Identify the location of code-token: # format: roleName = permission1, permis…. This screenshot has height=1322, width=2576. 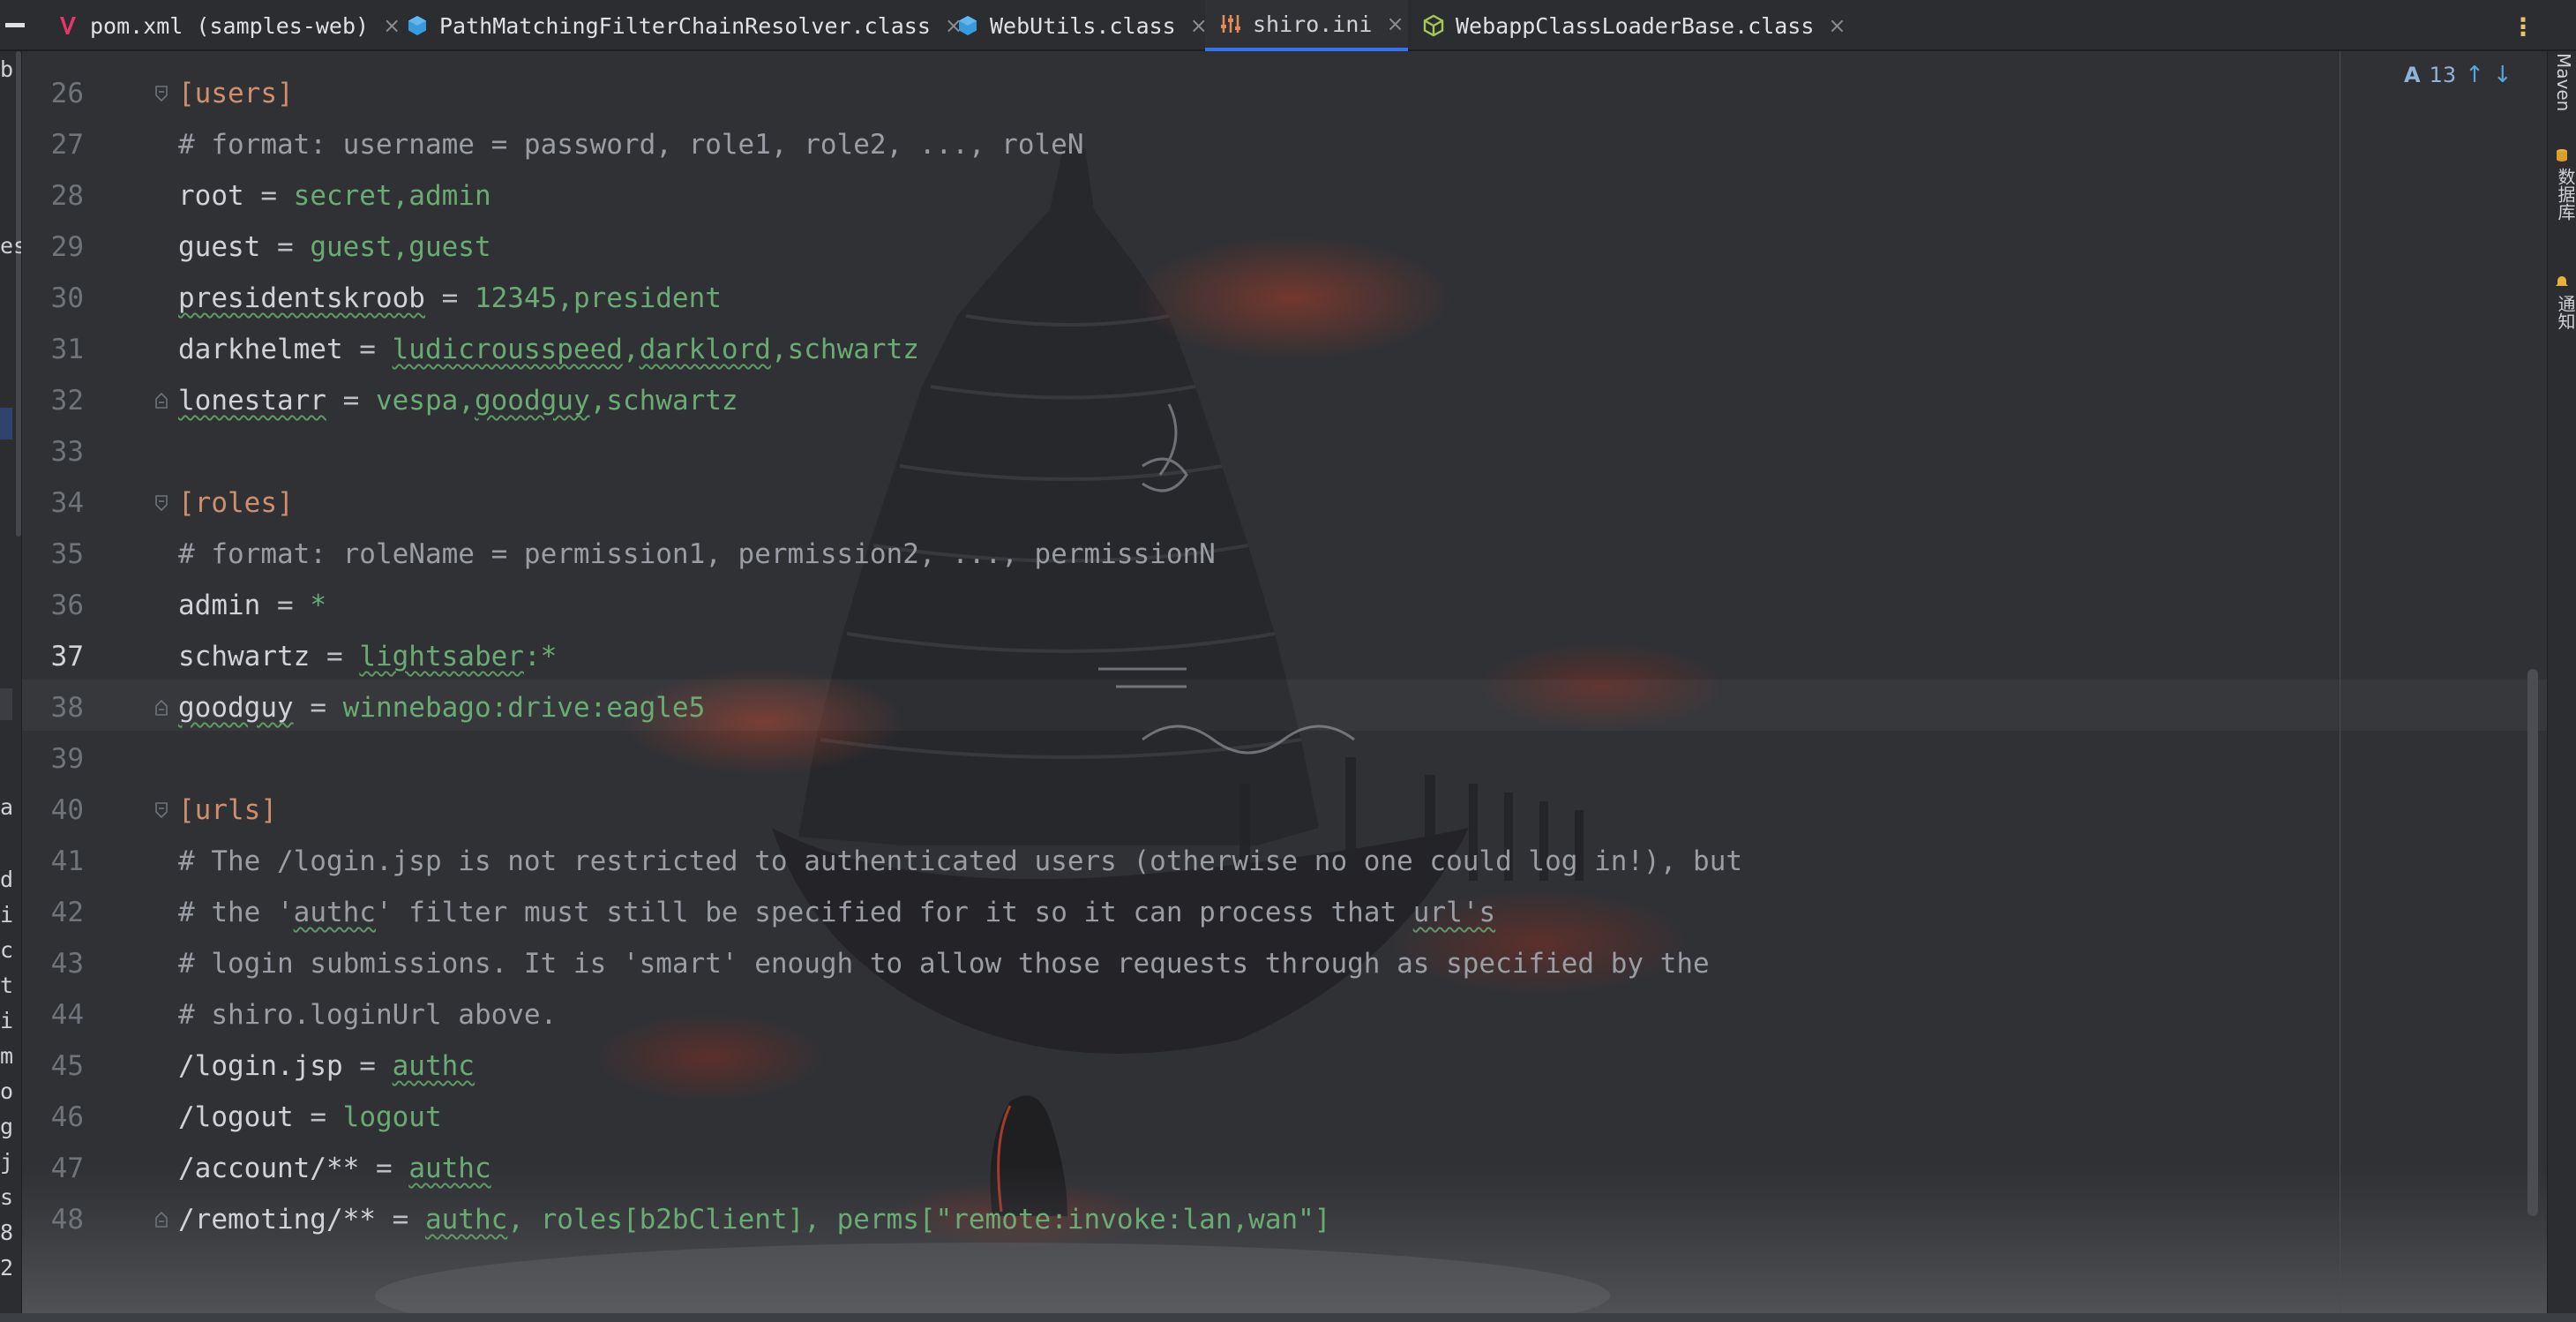
(697, 554).